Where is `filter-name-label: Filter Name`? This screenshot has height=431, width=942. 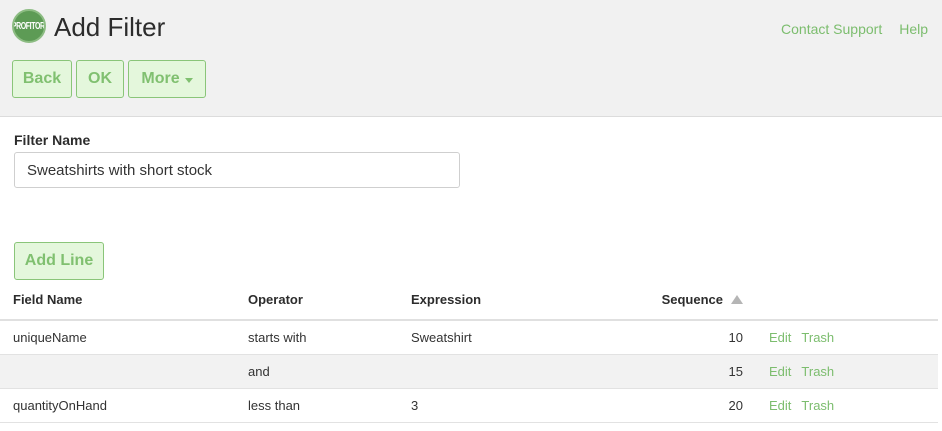 filter-name-label: Filter Name is located at coordinates (52, 140).